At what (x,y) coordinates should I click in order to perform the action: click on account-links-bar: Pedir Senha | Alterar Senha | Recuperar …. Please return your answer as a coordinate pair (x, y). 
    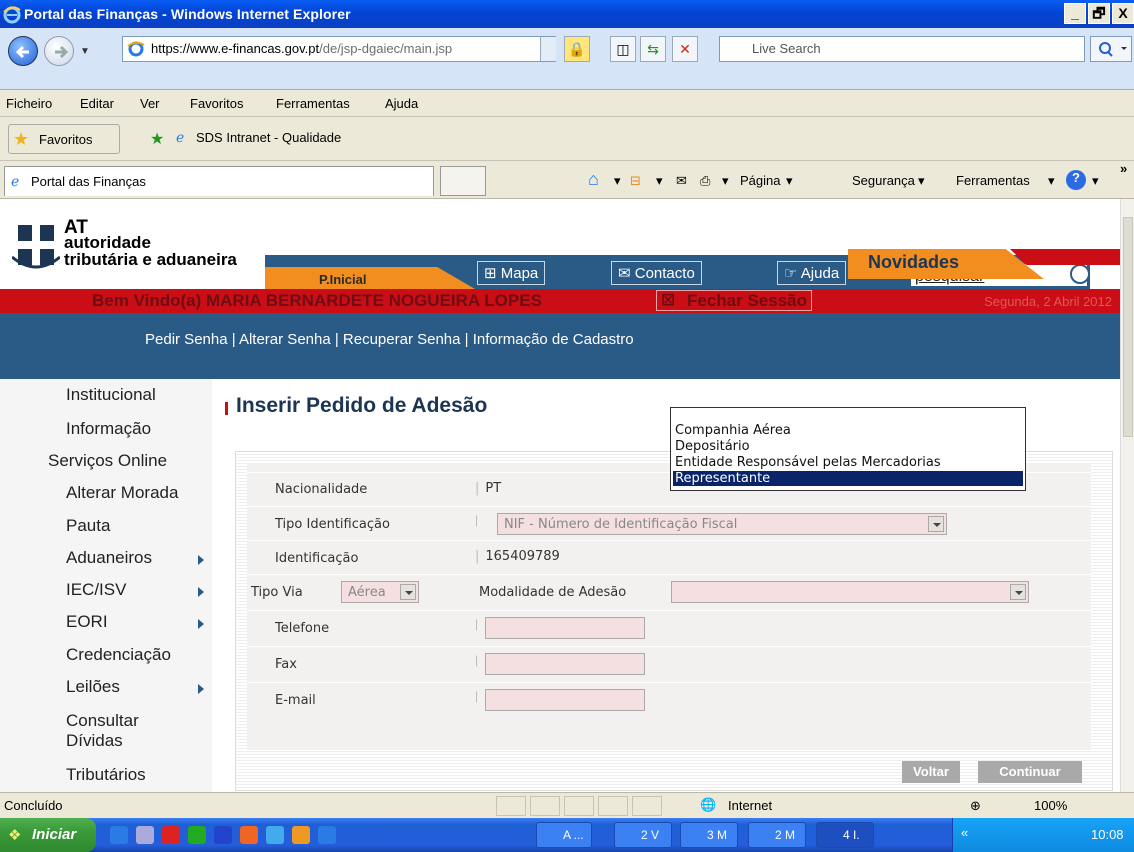
    Looking at the image, I should click on (560, 346).